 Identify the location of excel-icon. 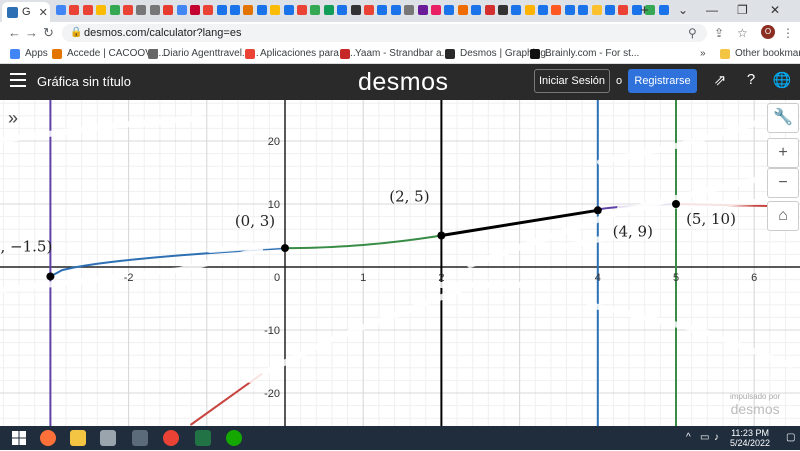
(203, 438).